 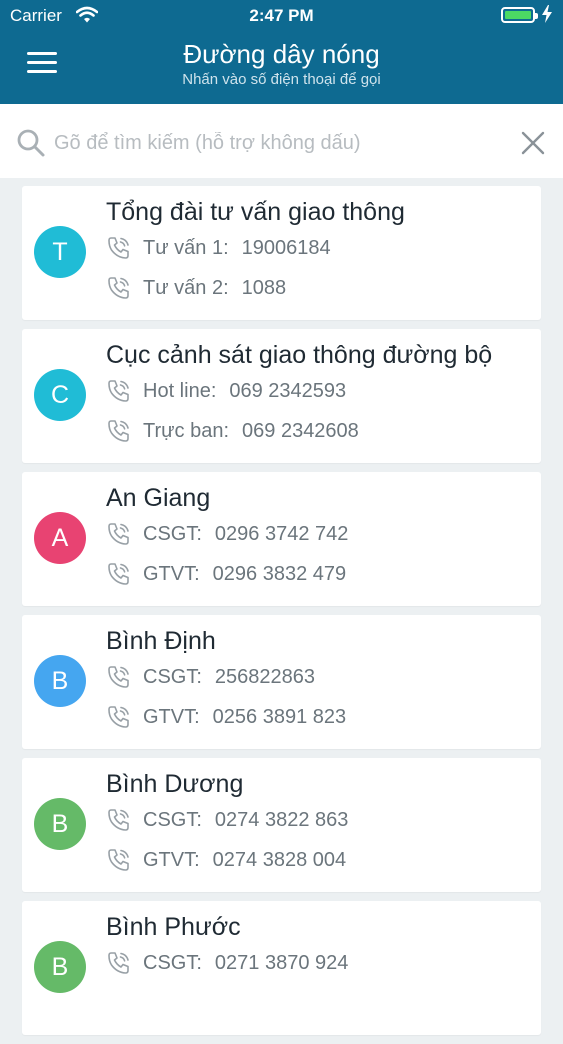 I want to click on clear-search-icon, so click(x=533, y=145).